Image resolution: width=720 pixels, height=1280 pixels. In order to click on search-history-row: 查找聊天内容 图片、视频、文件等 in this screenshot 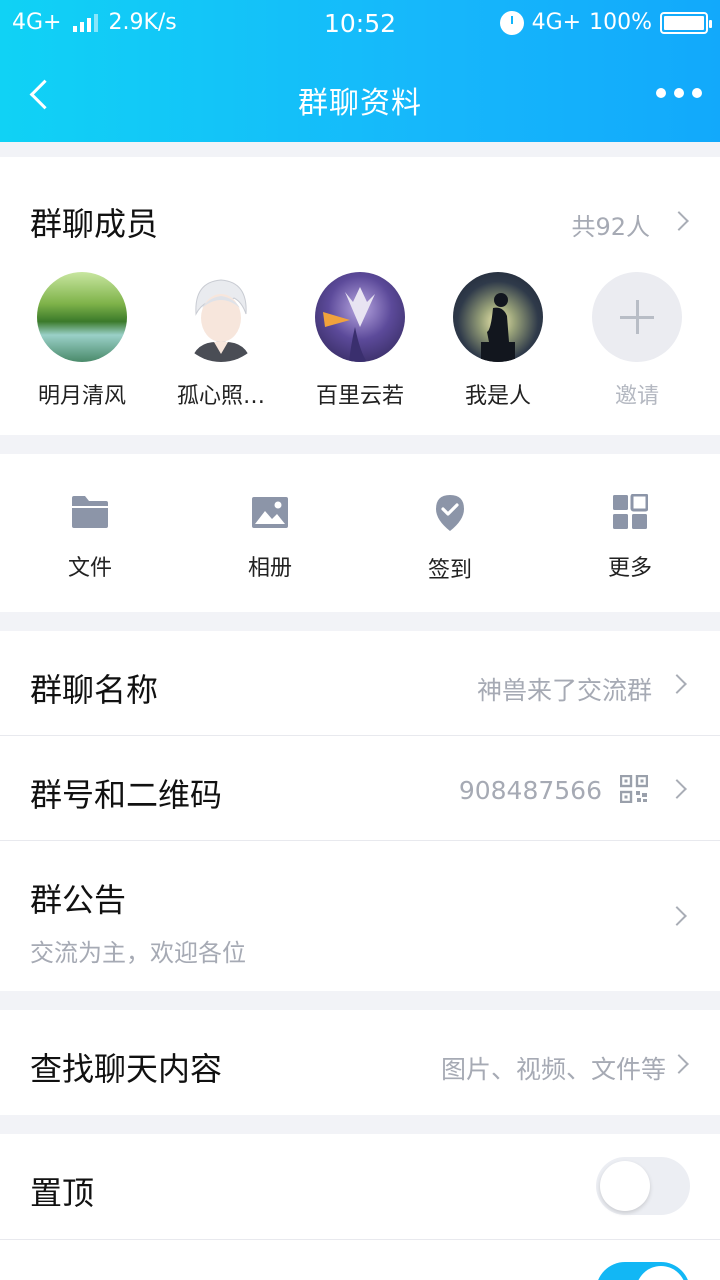, I will do `click(360, 1062)`.